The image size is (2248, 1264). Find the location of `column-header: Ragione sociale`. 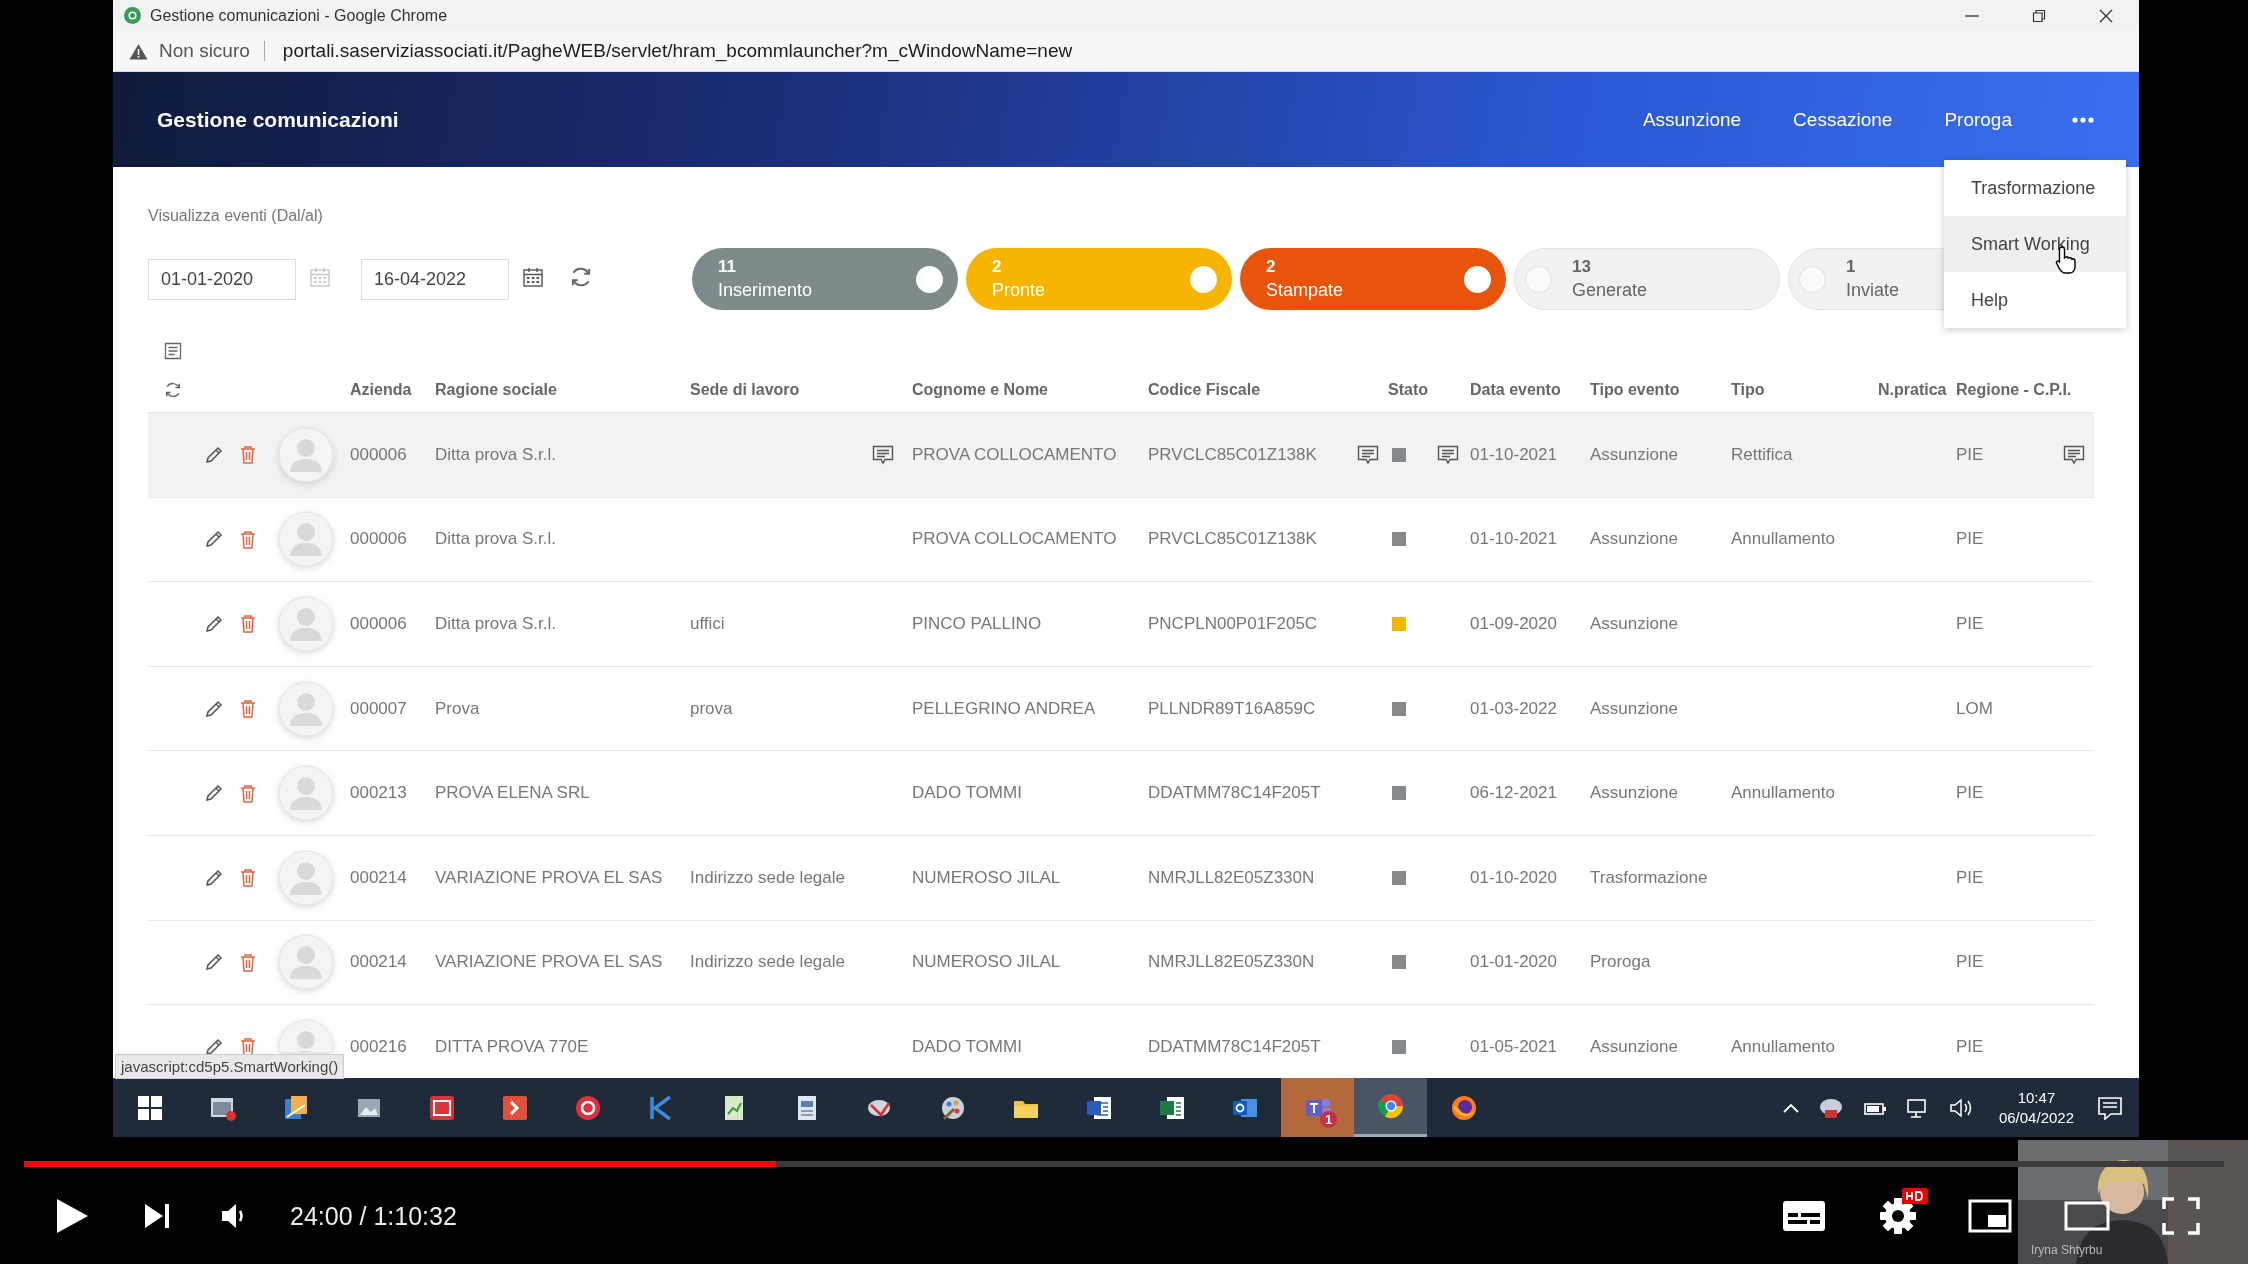

column-header: Ragione sociale is located at coordinates (558, 390).